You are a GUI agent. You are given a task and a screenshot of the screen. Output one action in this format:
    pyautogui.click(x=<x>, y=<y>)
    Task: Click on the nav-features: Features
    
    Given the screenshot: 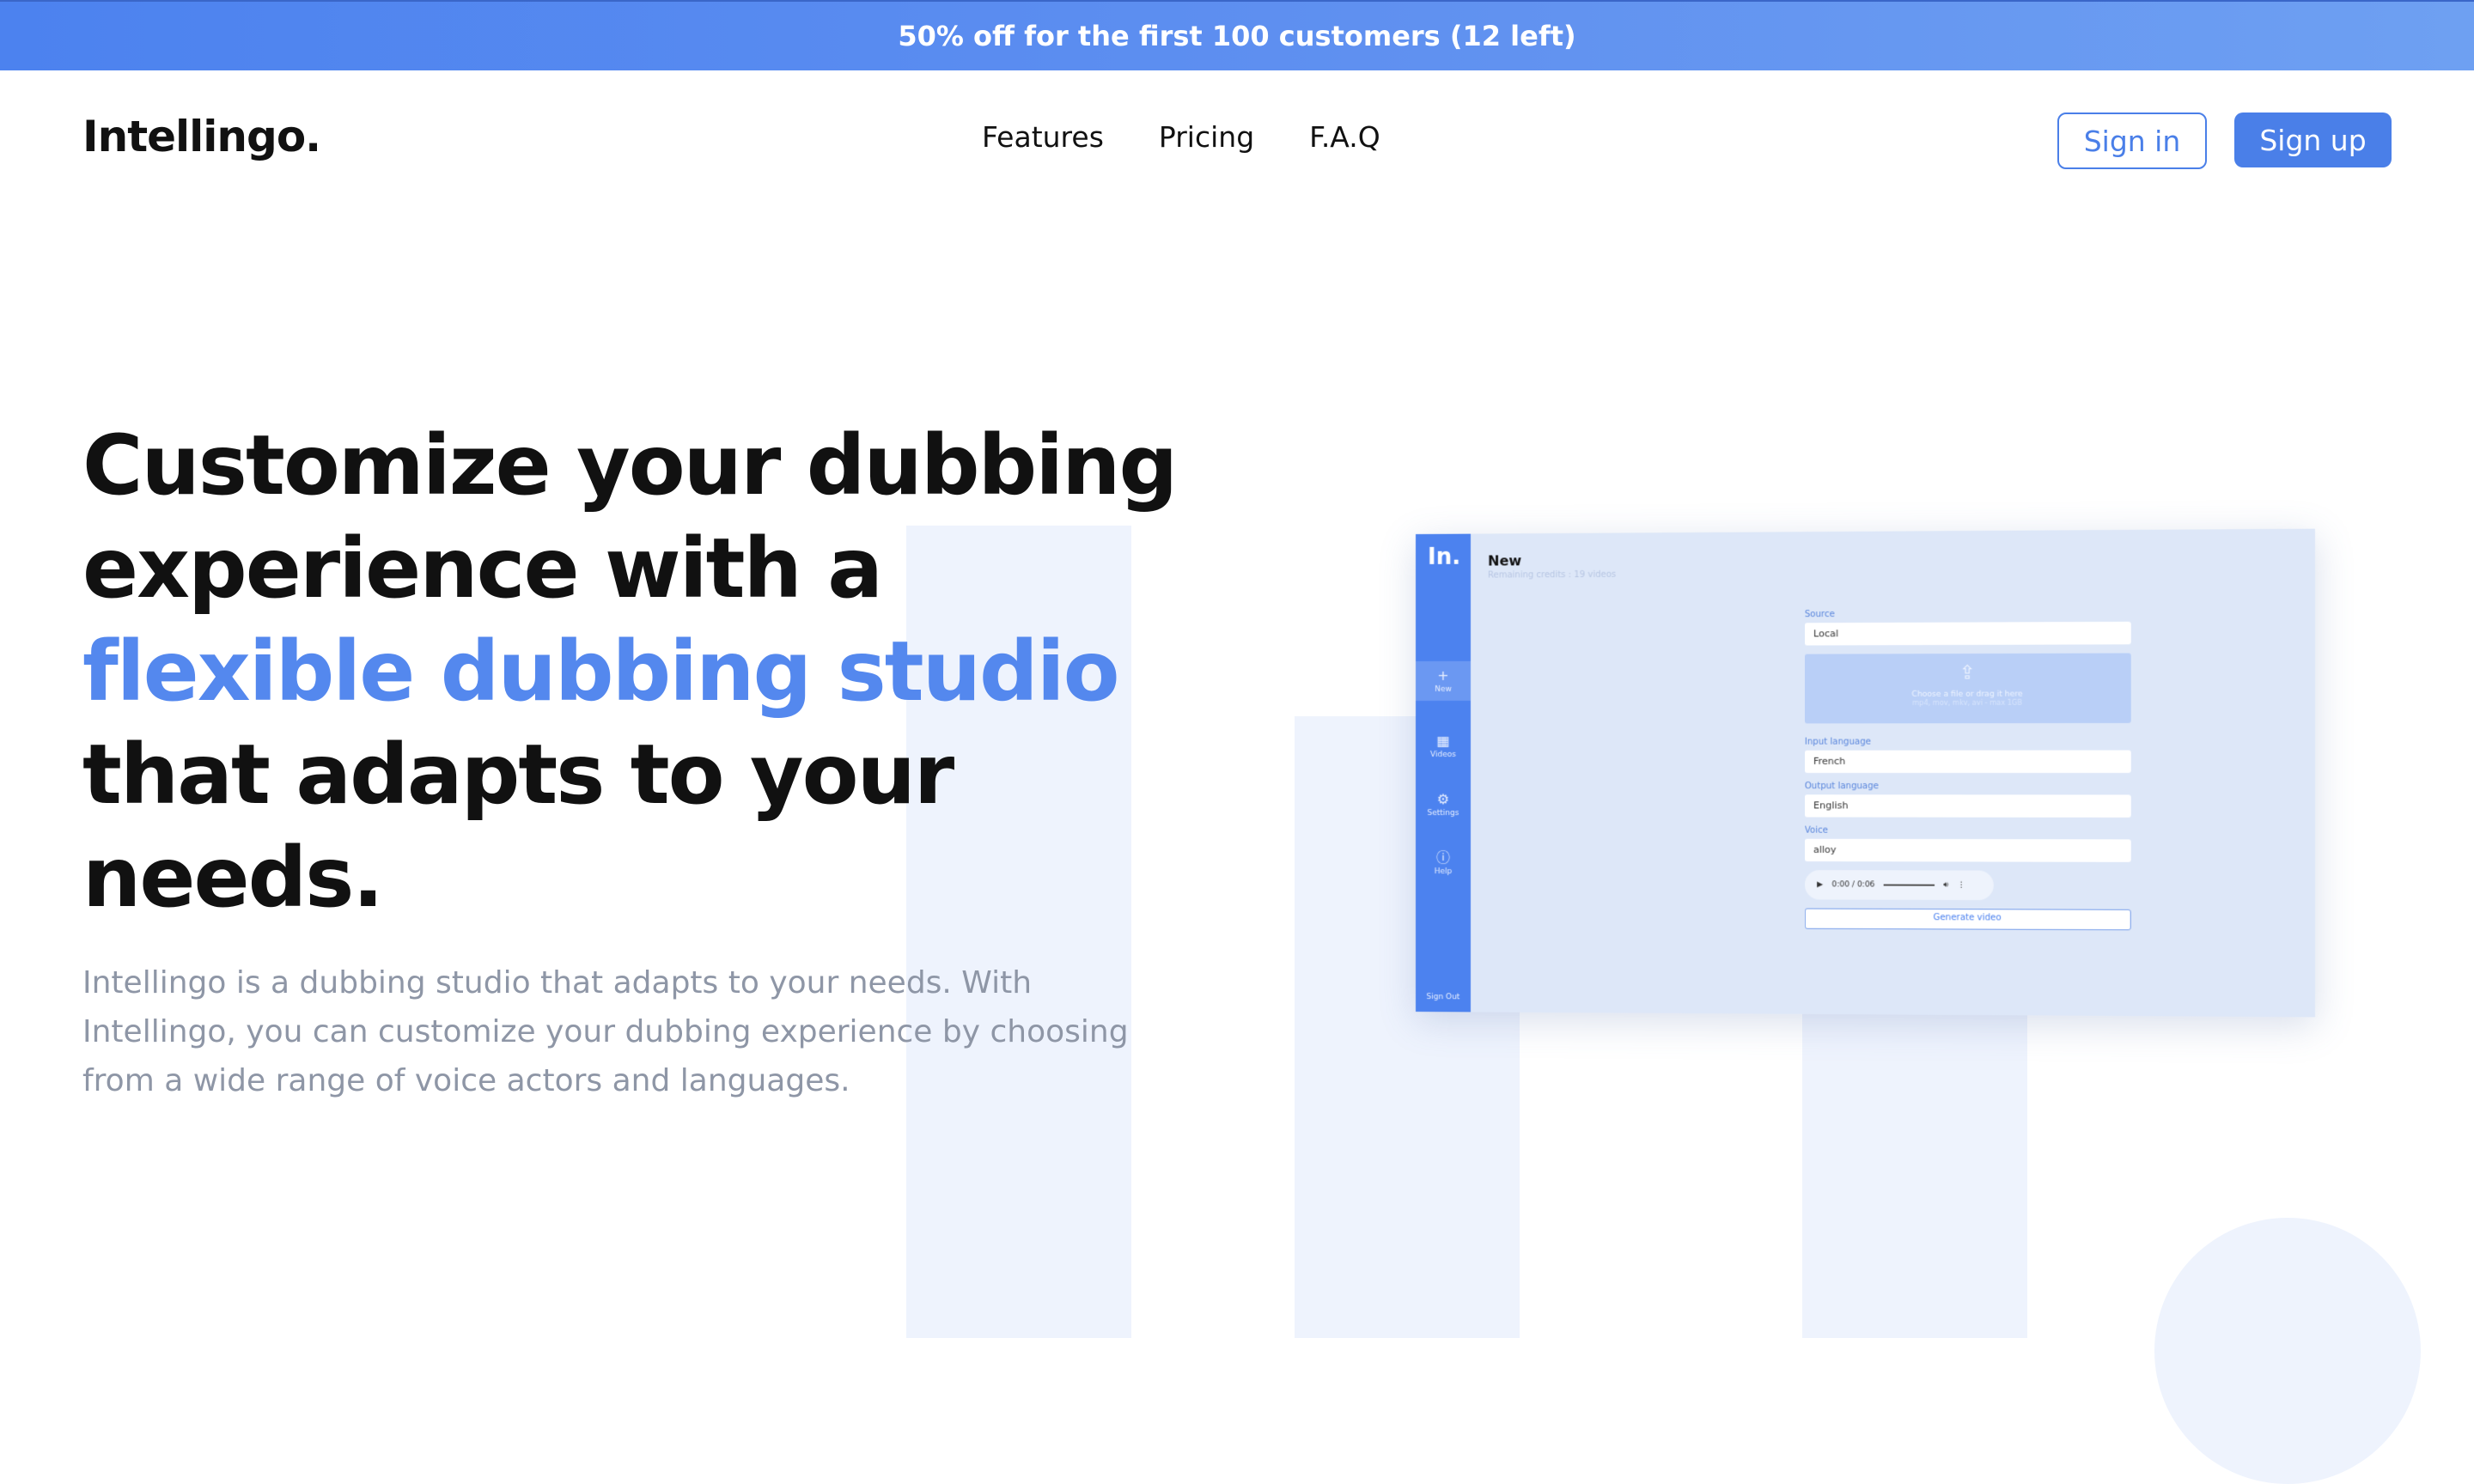 What is the action you would take?
    pyautogui.click(x=1043, y=137)
    